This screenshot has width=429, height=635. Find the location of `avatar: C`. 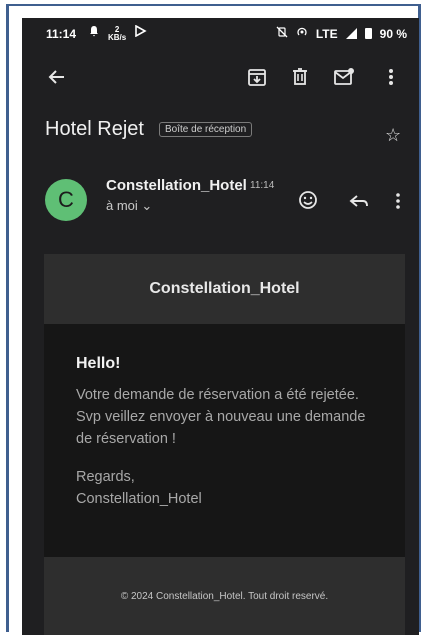

avatar: C is located at coordinates (66, 200).